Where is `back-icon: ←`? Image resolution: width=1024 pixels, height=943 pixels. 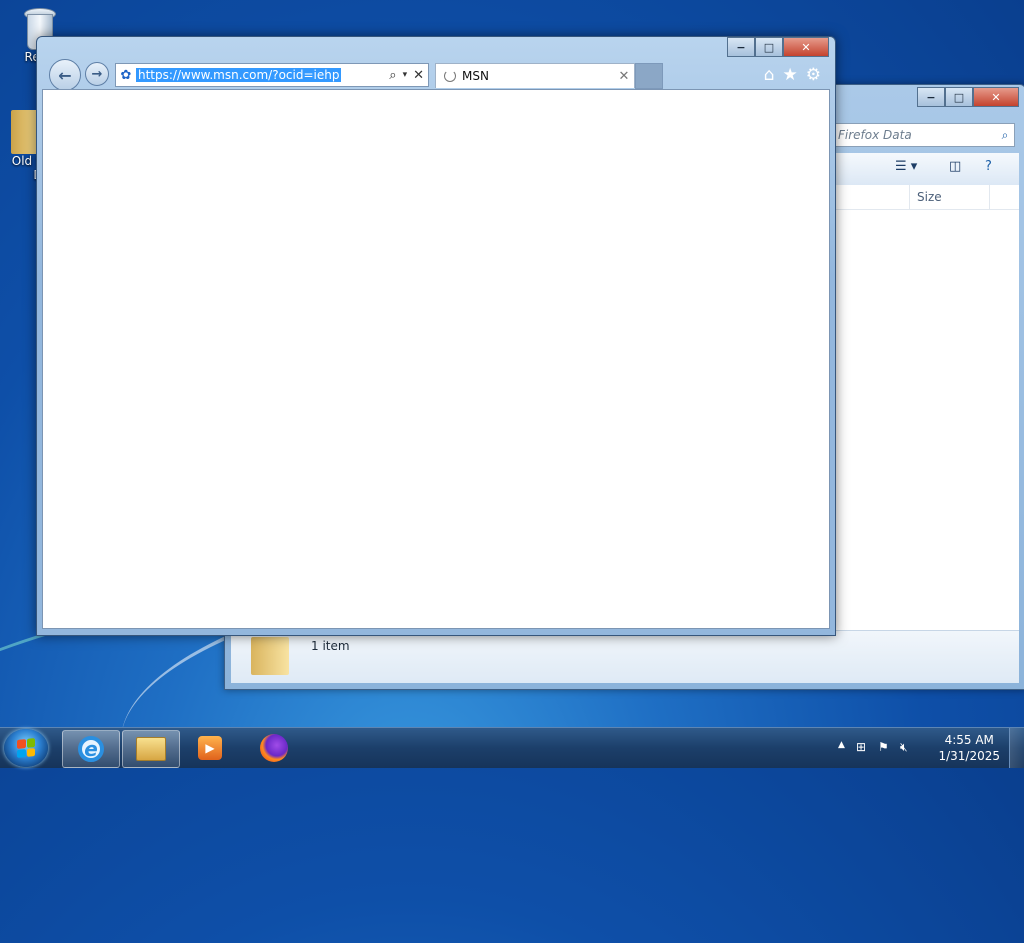 back-icon: ← is located at coordinates (65, 75).